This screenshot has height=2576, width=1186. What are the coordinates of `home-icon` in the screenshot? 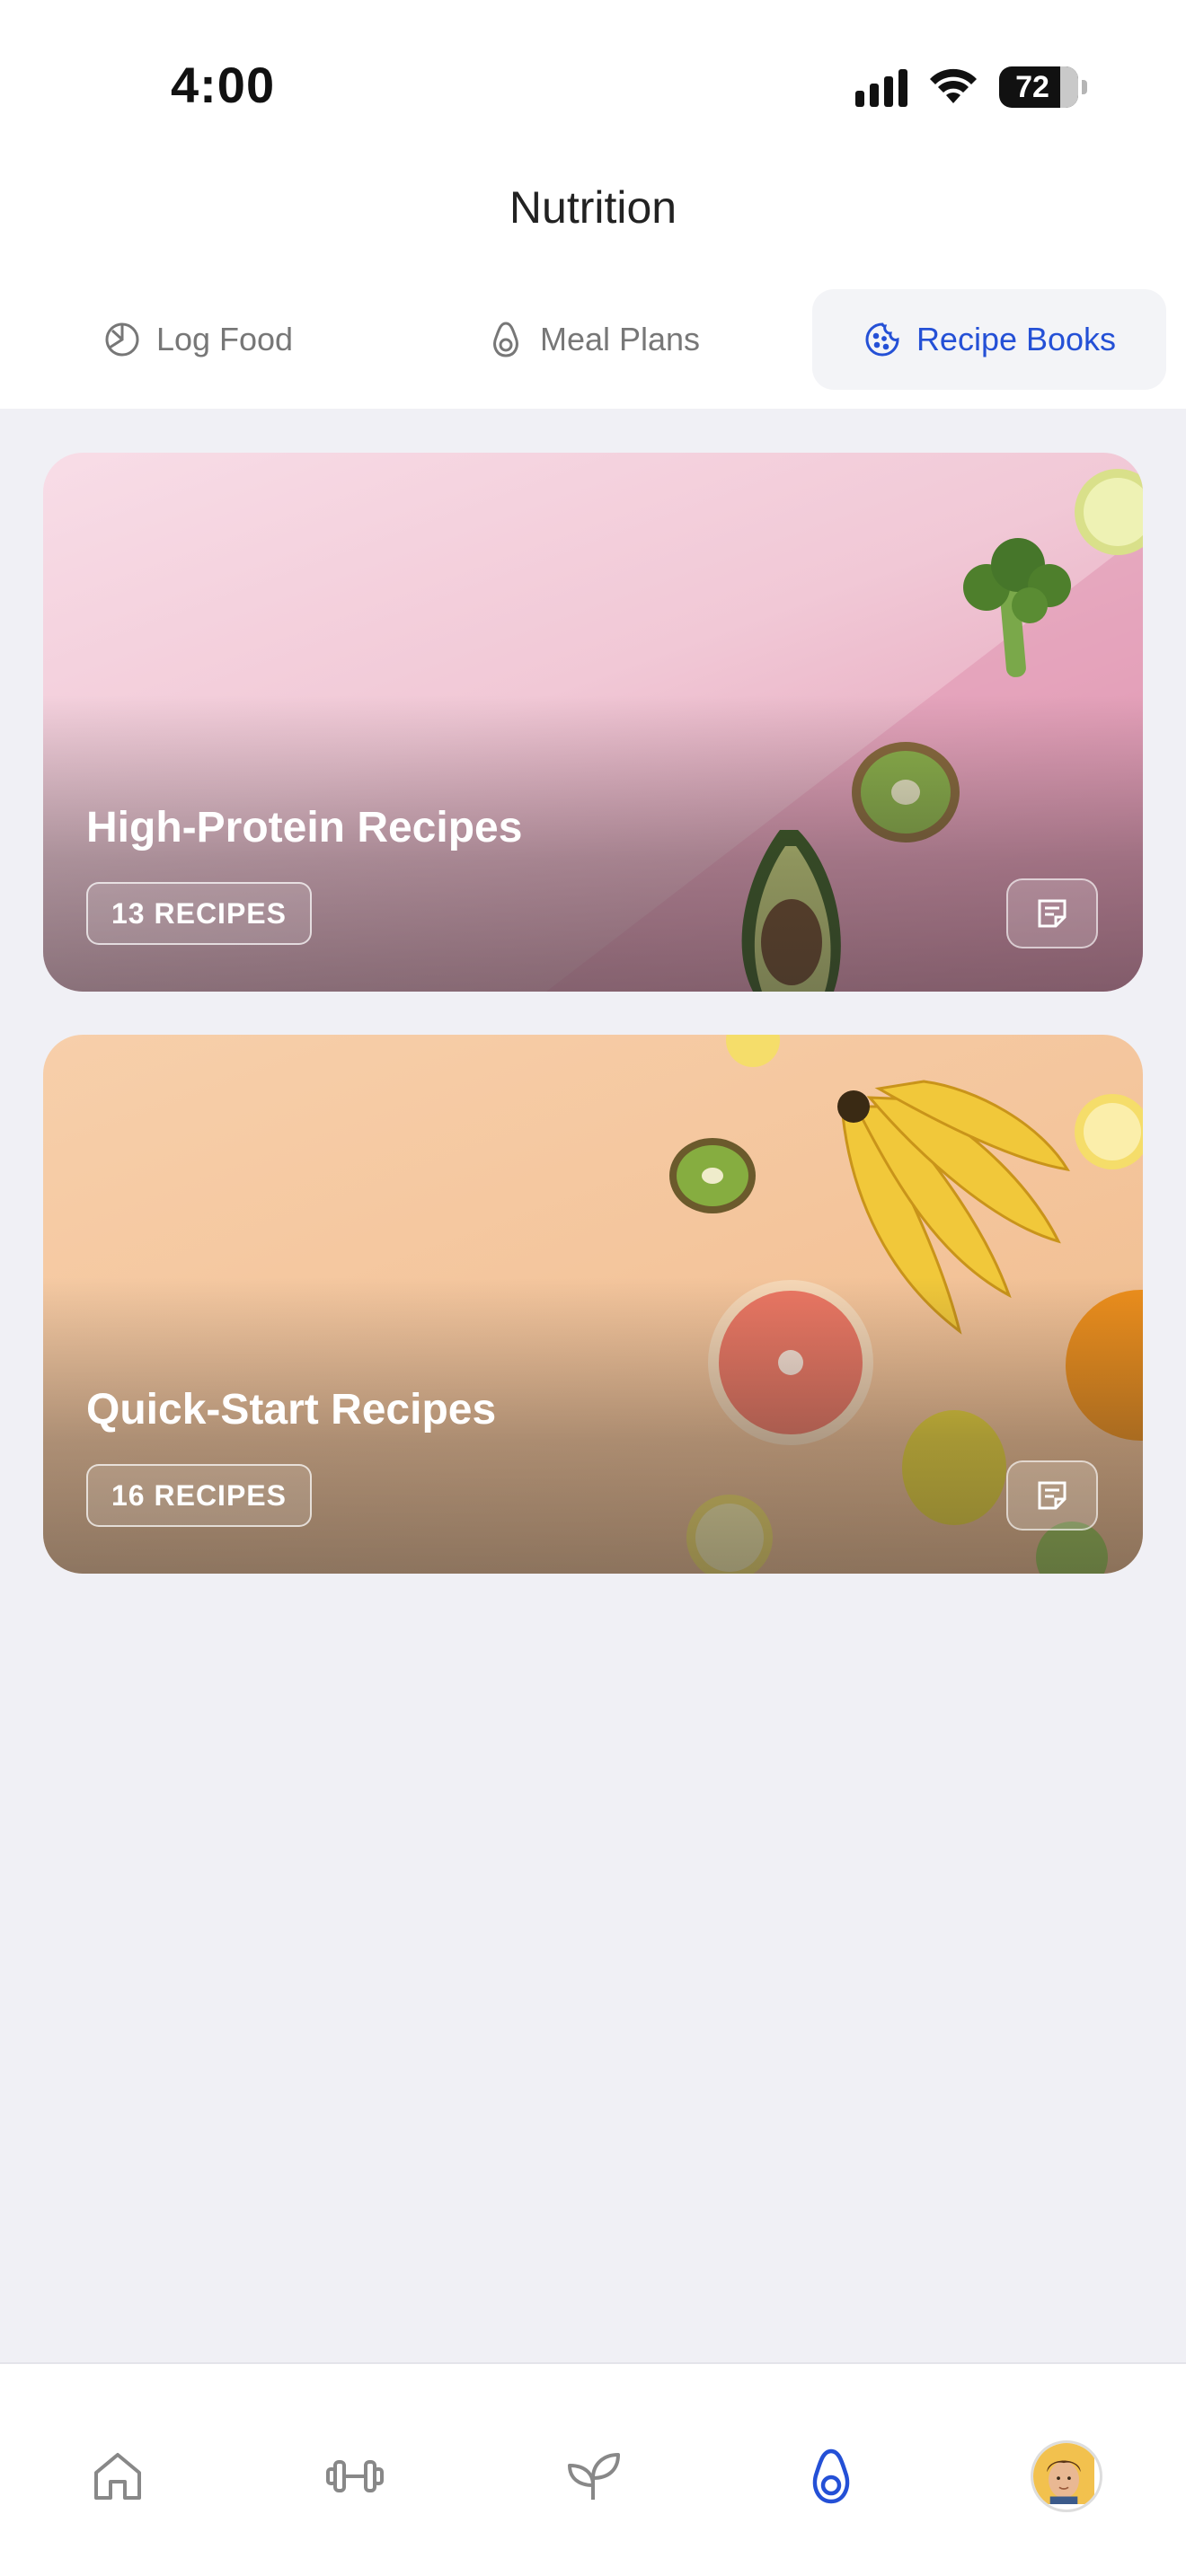 It's located at (117, 2476).